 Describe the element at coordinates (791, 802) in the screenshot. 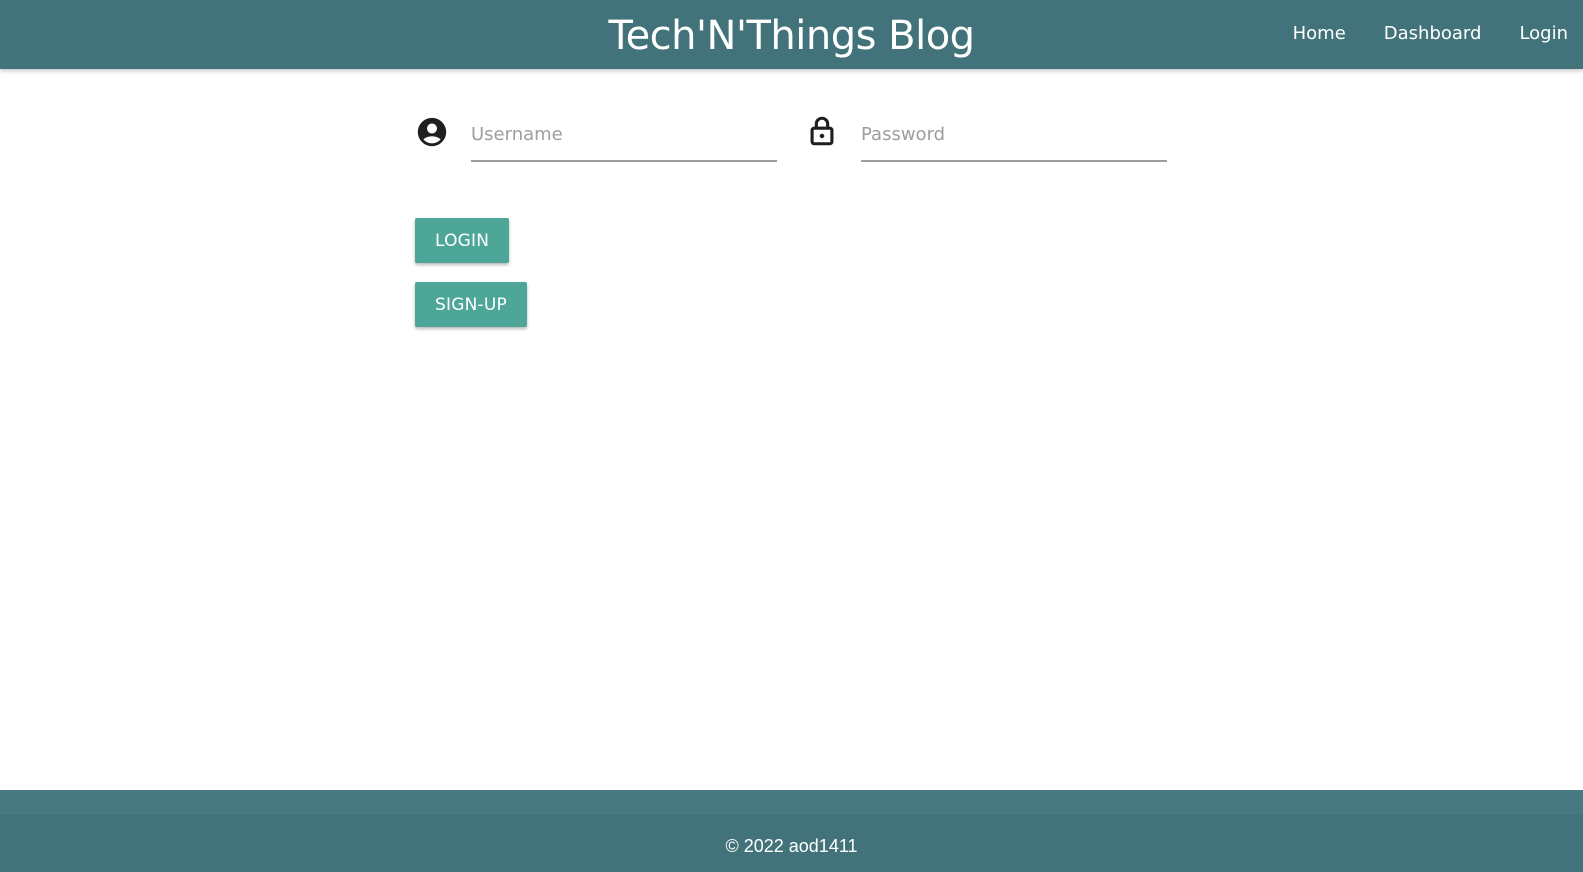

I see `footer-band` at that location.